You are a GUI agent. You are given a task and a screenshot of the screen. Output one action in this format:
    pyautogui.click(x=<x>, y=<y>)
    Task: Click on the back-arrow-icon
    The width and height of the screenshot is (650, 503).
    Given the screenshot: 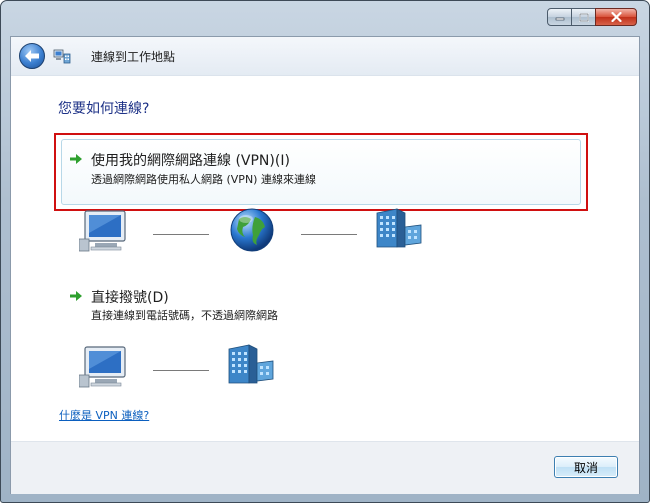 What is the action you would take?
    pyautogui.click(x=32, y=56)
    